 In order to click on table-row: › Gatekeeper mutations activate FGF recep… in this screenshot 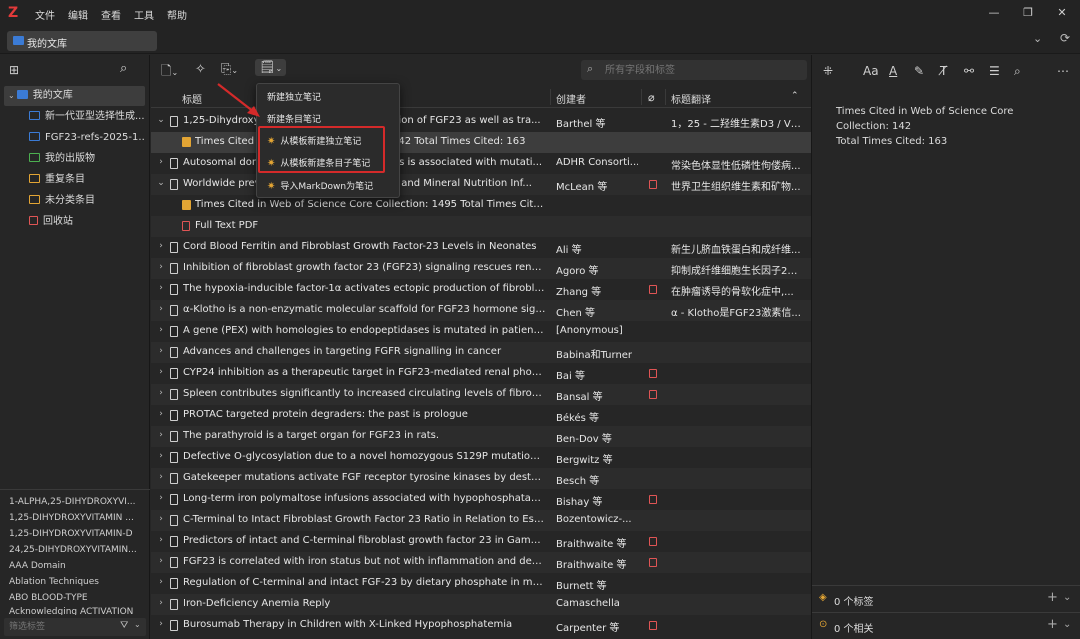, I will do `click(481, 478)`.